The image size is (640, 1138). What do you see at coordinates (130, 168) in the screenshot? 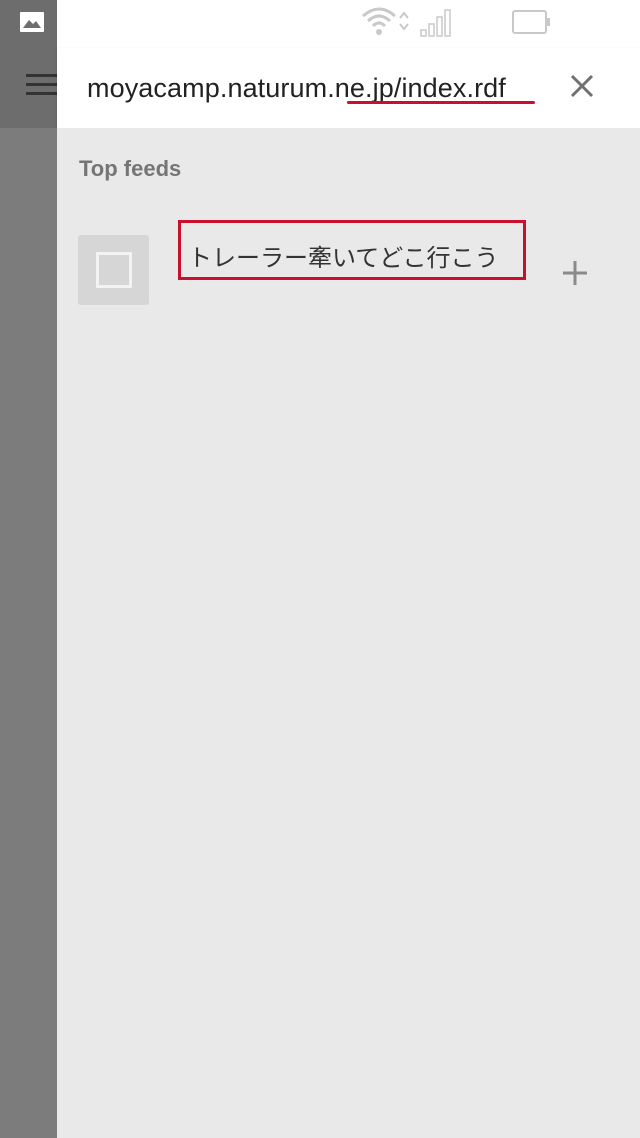
I see `section-title: Top feeds` at bounding box center [130, 168].